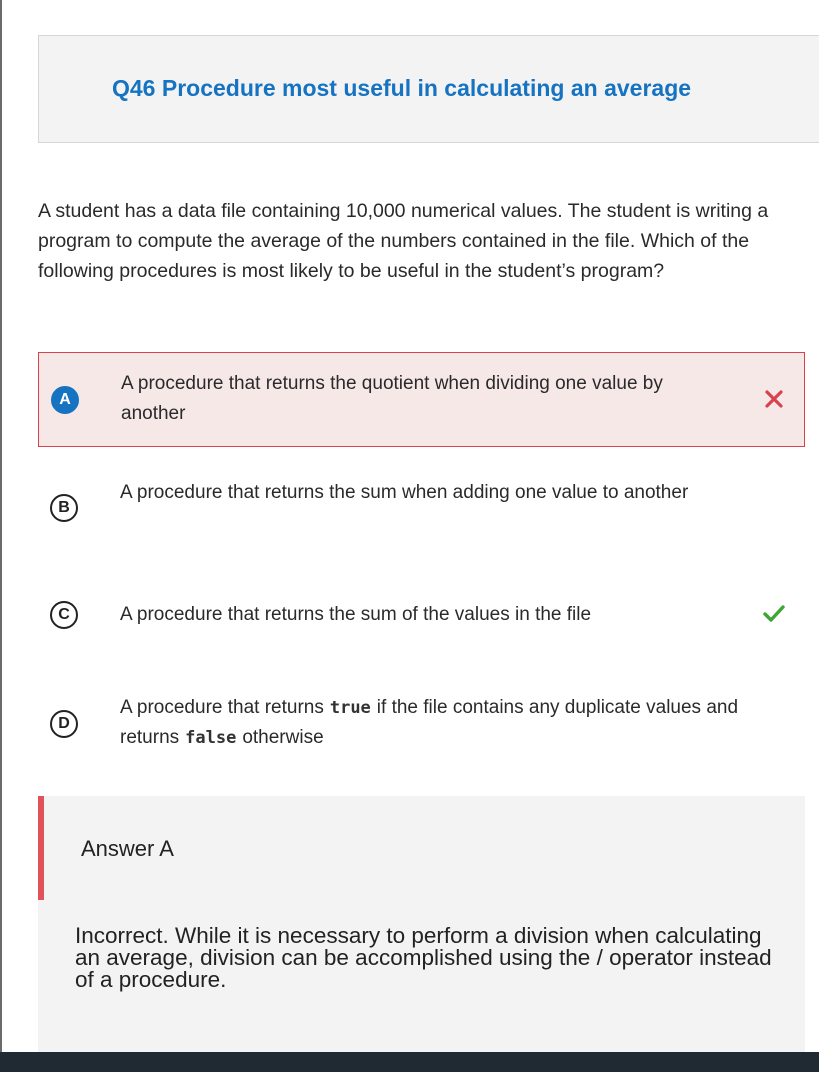  What do you see at coordinates (1, 527) in the screenshot?
I see `left-border` at bounding box center [1, 527].